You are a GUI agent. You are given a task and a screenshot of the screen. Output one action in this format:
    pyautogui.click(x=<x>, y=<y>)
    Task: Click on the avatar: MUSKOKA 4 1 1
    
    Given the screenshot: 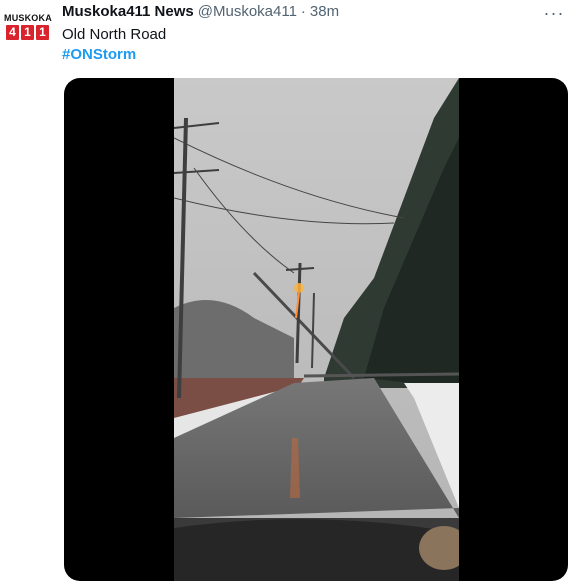 What is the action you would take?
    pyautogui.click(x=28, y=33)
    